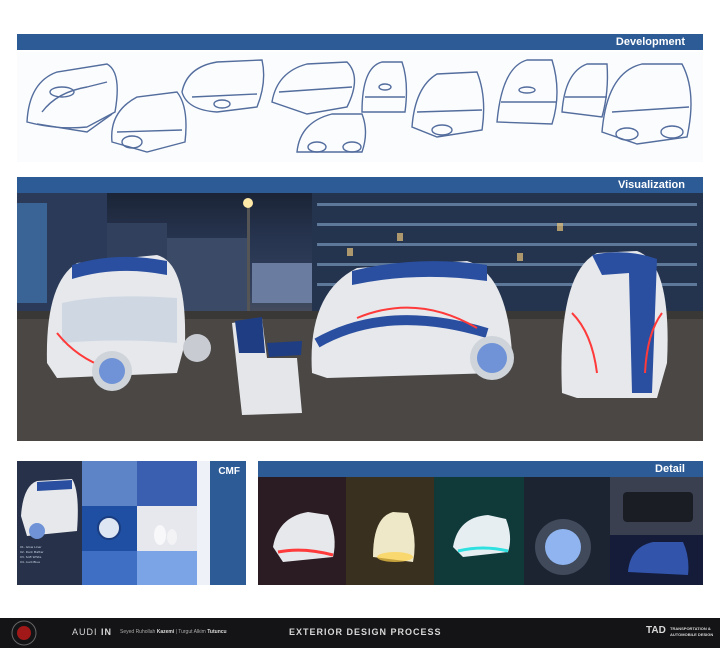 This screenshot has height=648, width=720. I want to click on advisor-name: Tutuncu, so click(217, 632).